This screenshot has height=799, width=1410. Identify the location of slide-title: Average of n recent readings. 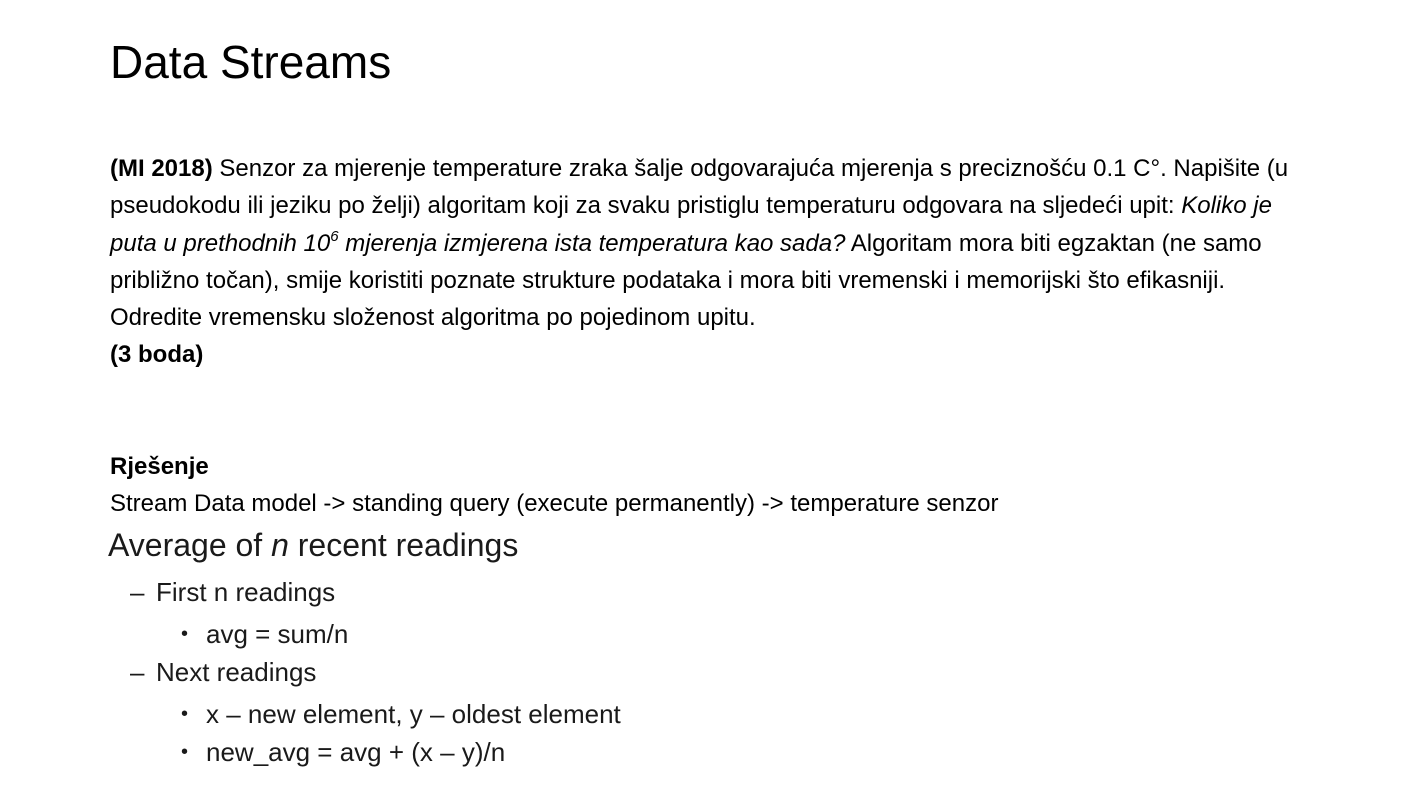
(364, 545).